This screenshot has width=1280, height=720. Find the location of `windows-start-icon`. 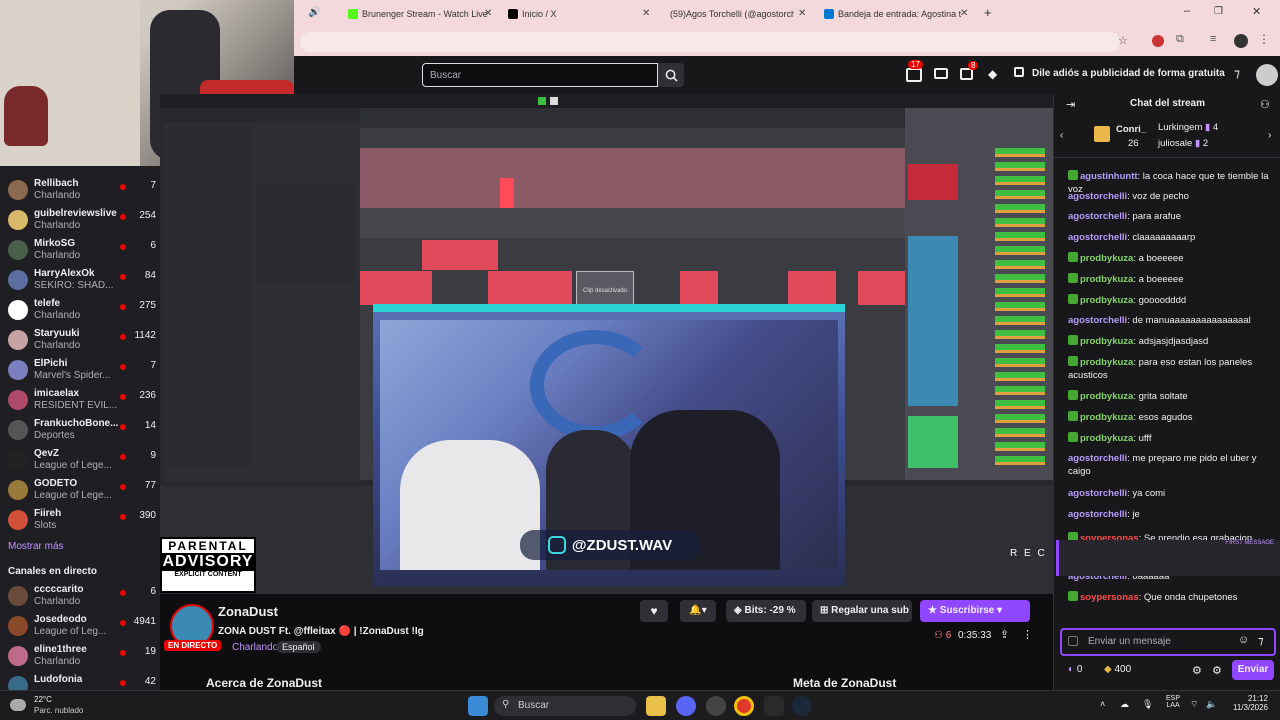

windows-start-icon is located at coordinates (478, 706).